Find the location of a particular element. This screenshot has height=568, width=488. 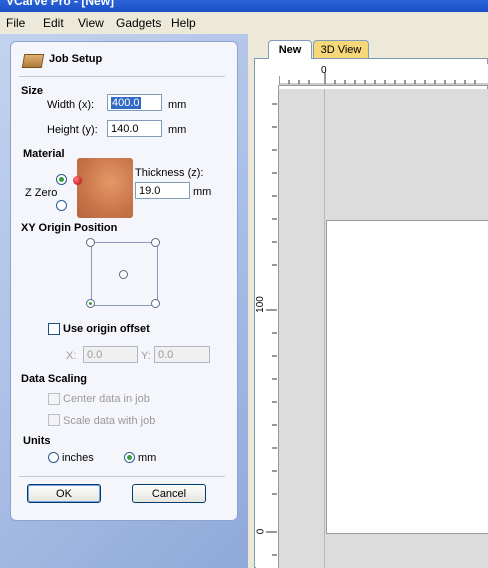

height-label: Height (y): is located at coordinates (72, 130).